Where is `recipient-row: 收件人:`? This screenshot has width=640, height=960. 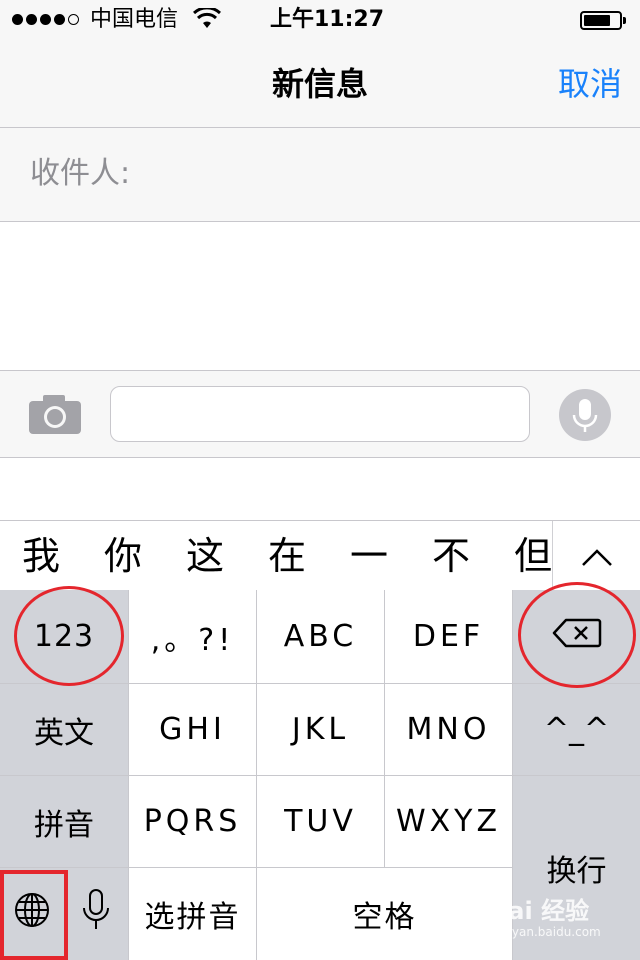
recipient-row: 收件人: is located at coordinates (320, 175).